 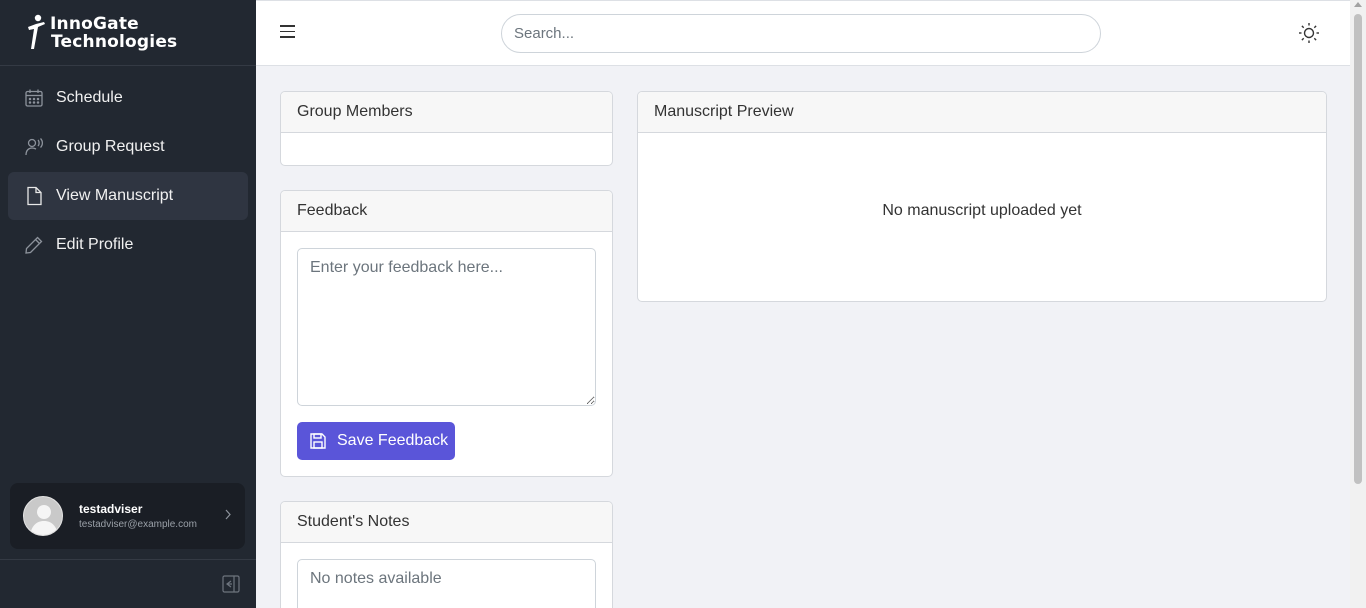 What do you see at coordinates (34, 98) in the screenshot?
I see `calendar-icon` at bounding box center [34, 98].